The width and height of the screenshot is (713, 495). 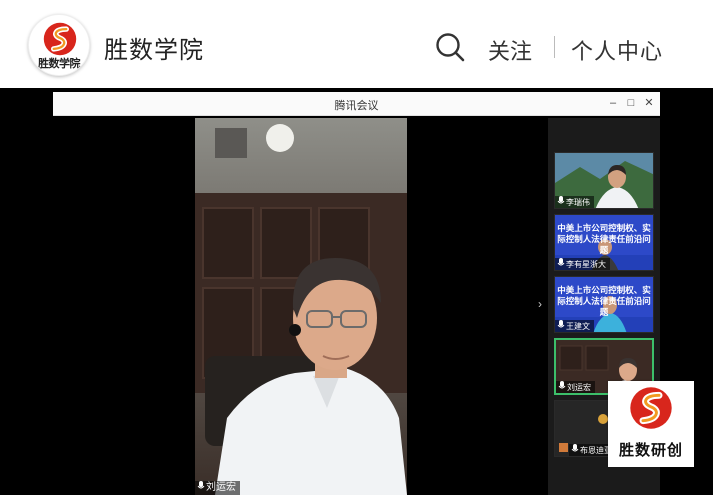 I want to click on close-icon: ✕, so click(x=649, y=103).